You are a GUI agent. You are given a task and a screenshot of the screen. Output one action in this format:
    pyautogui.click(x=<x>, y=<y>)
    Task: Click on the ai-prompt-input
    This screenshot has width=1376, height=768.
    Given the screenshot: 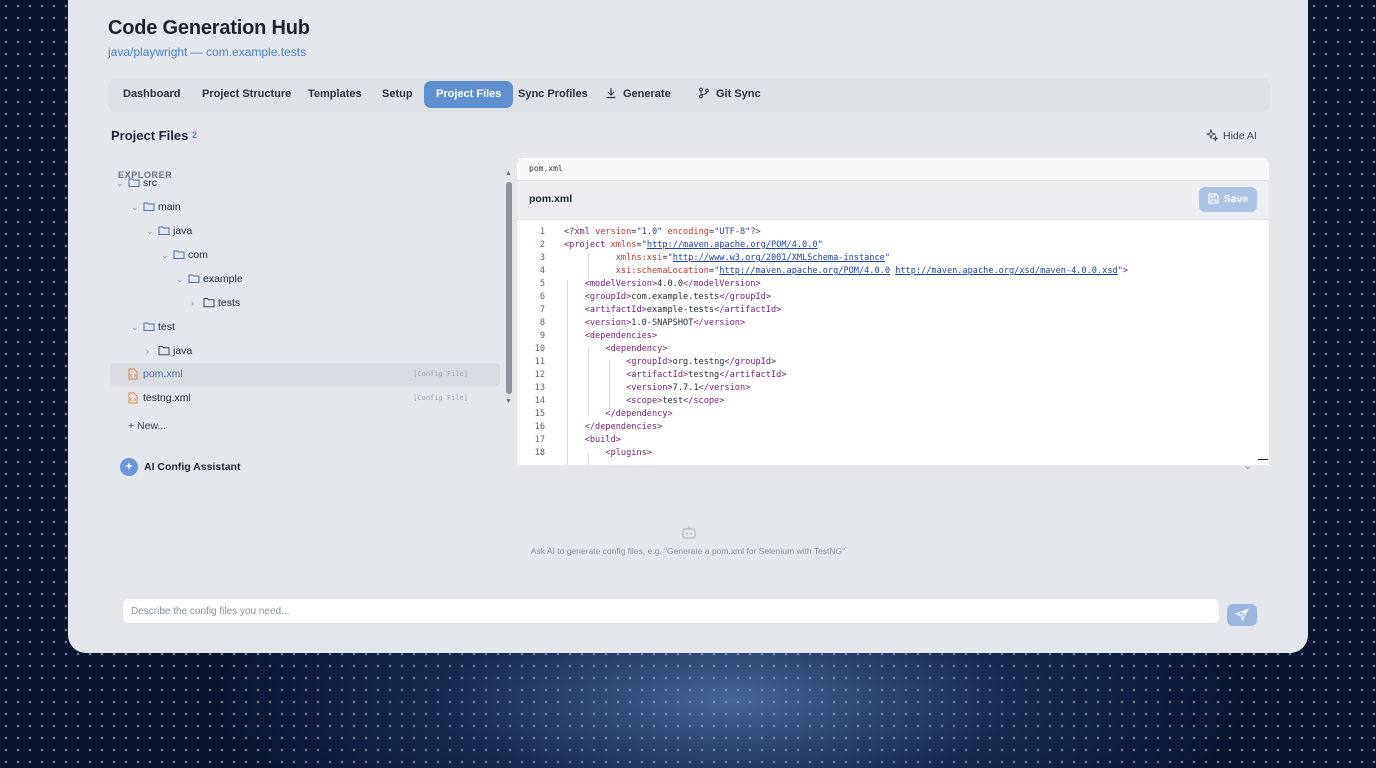 What is the action you would take?
    pyautogui.click(x=671, y=611)
    